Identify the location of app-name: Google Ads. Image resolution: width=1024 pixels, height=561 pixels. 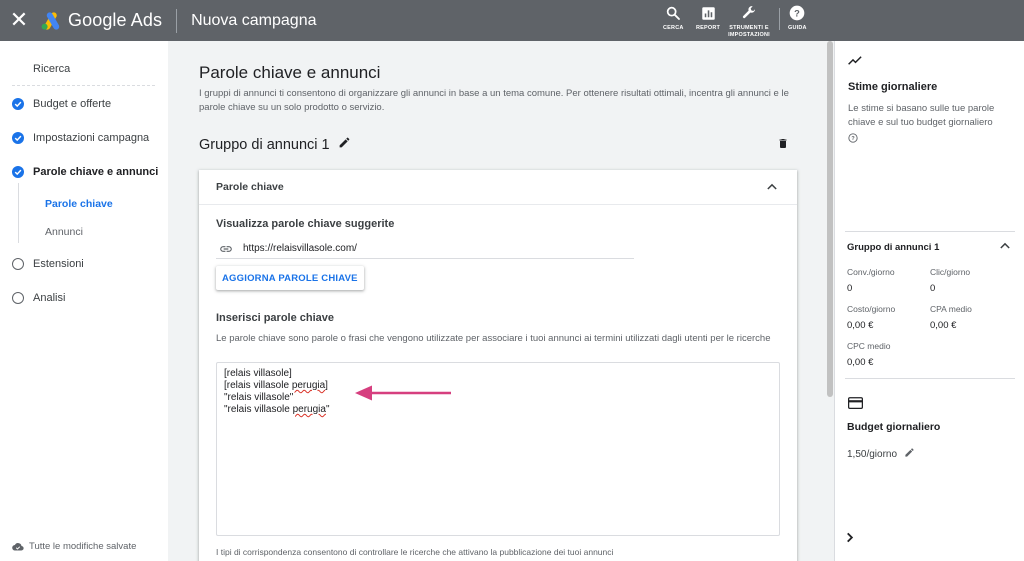
(115, 20).